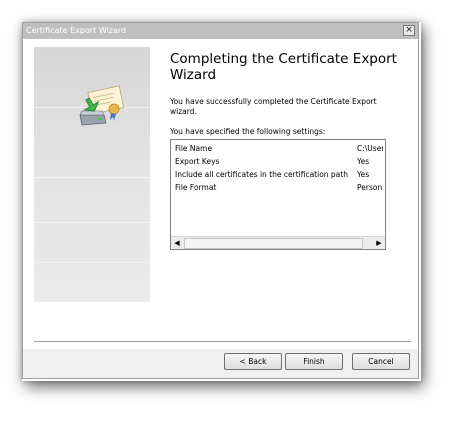  What do you see at coordinates (222, 342) in the screenshot?
I see `footer-divider` at bounding box center [222, 342].